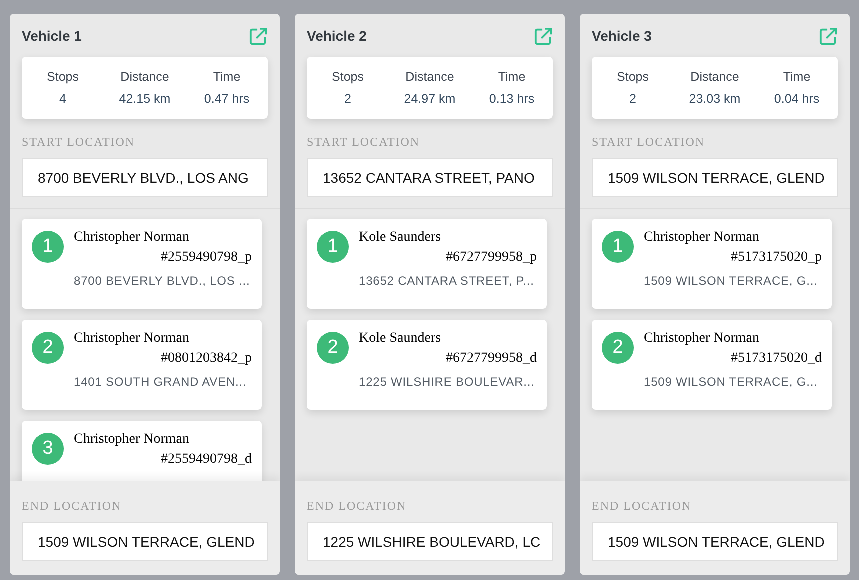 The image size is (859, 580). What do you see at coordinates (52, 36) in the screenshot?
I see `vehicle-title: Vehicle 1` at bounding box center [52, 36].